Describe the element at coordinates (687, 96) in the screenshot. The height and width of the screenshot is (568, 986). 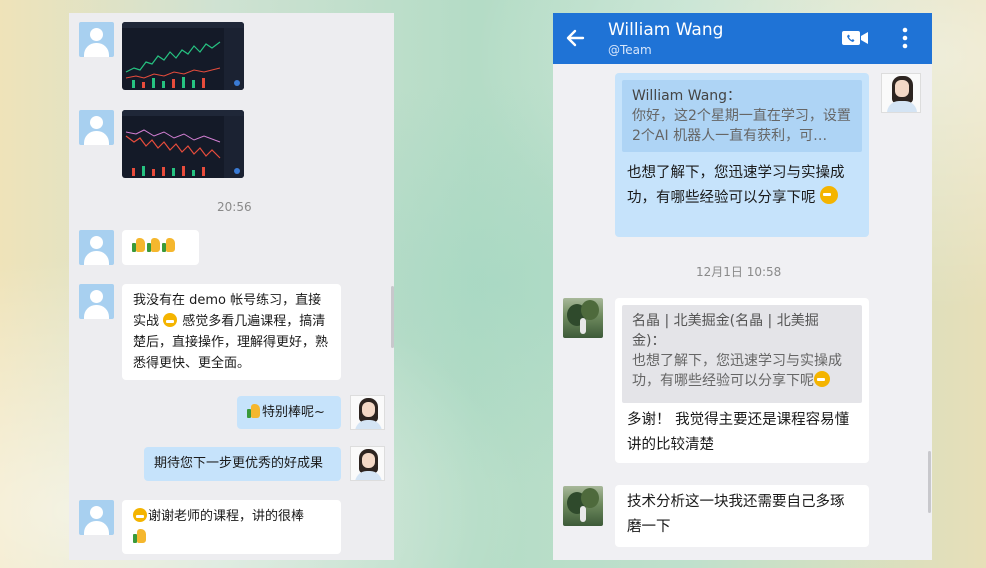
I see `quoted-sender: William Wang：` at that location.